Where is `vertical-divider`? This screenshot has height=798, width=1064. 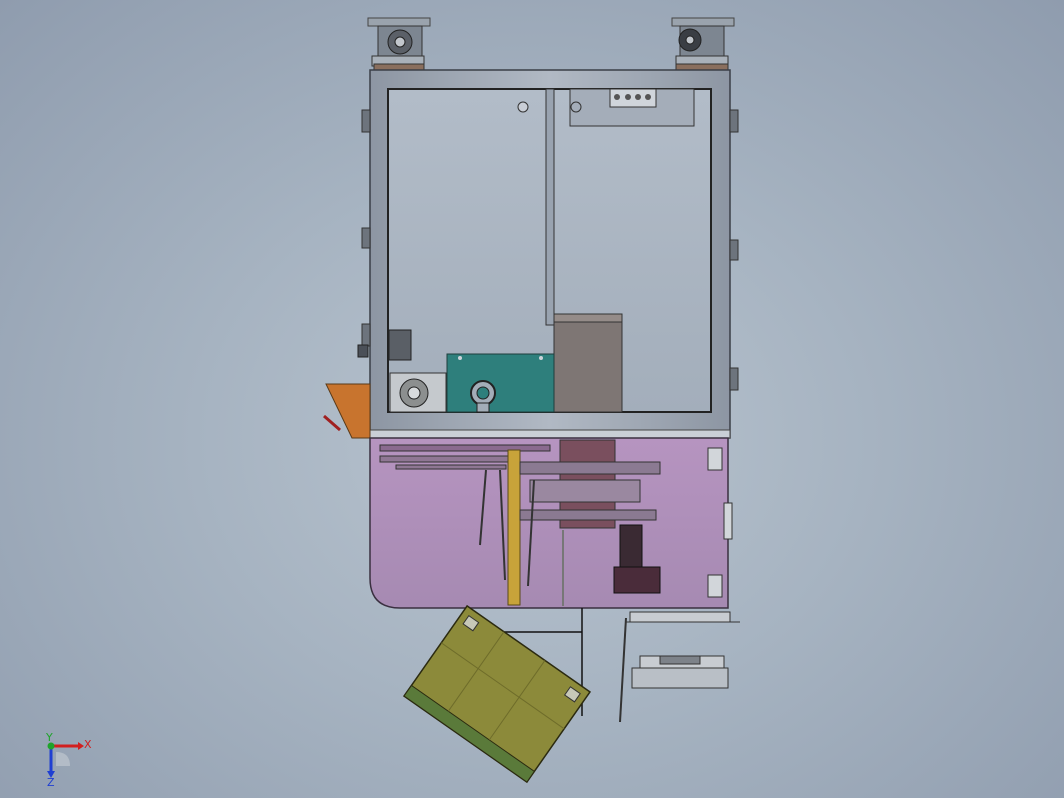 vertical-divider is located at coordinates (550, 207).